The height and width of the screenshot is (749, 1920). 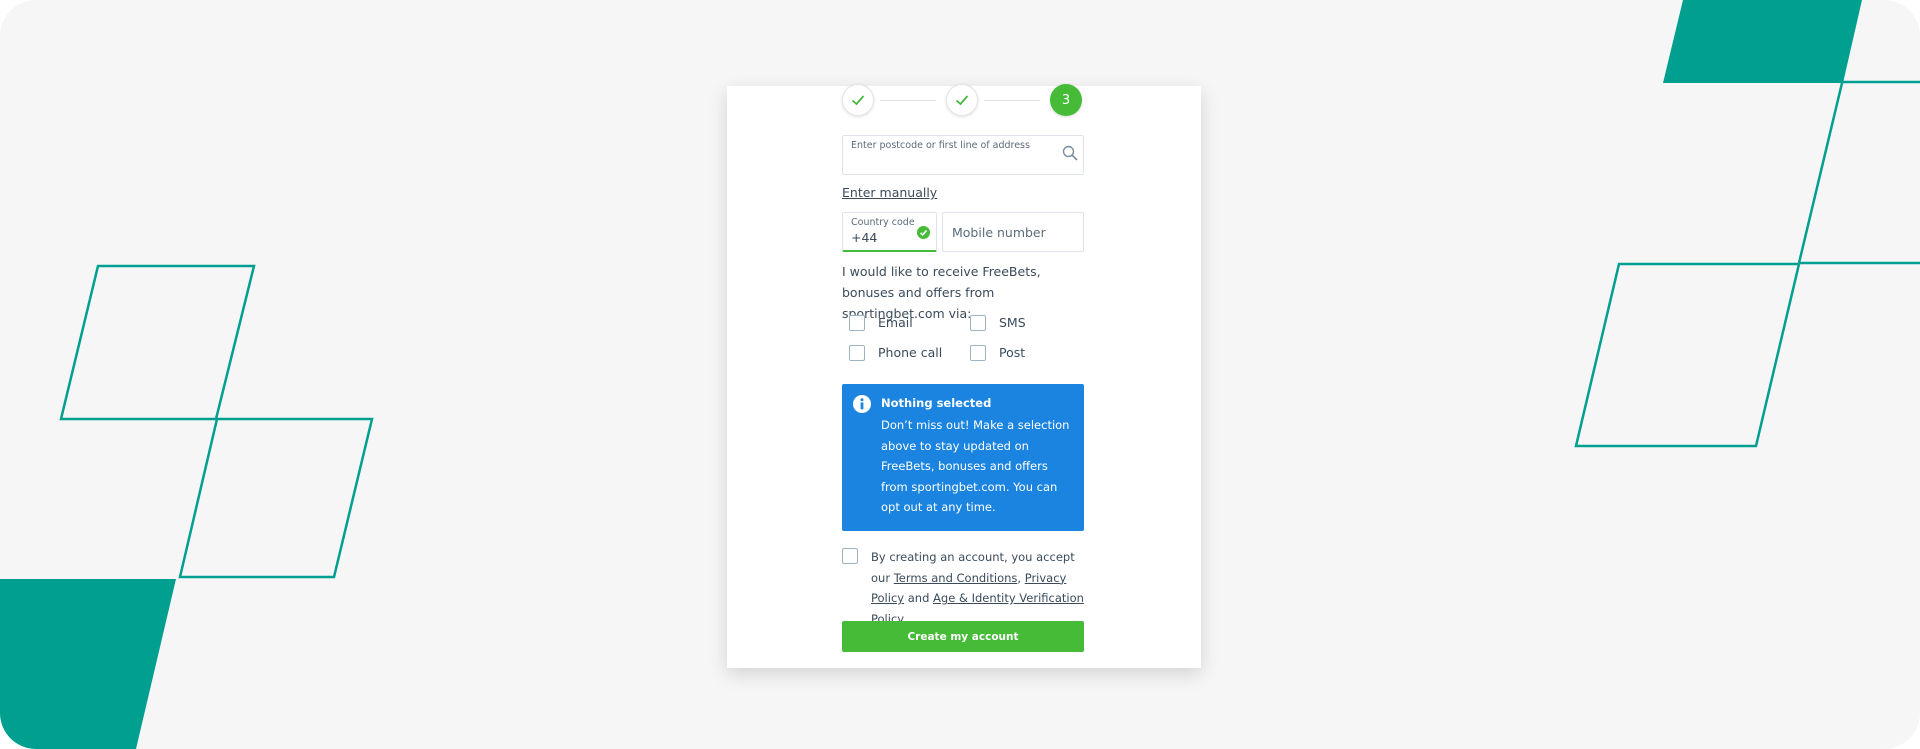 What do you see at coordinates (1687, 355) in the screenshot?
I see `deco-outline-parallelogram-right` at bounding box center [1687, 355].